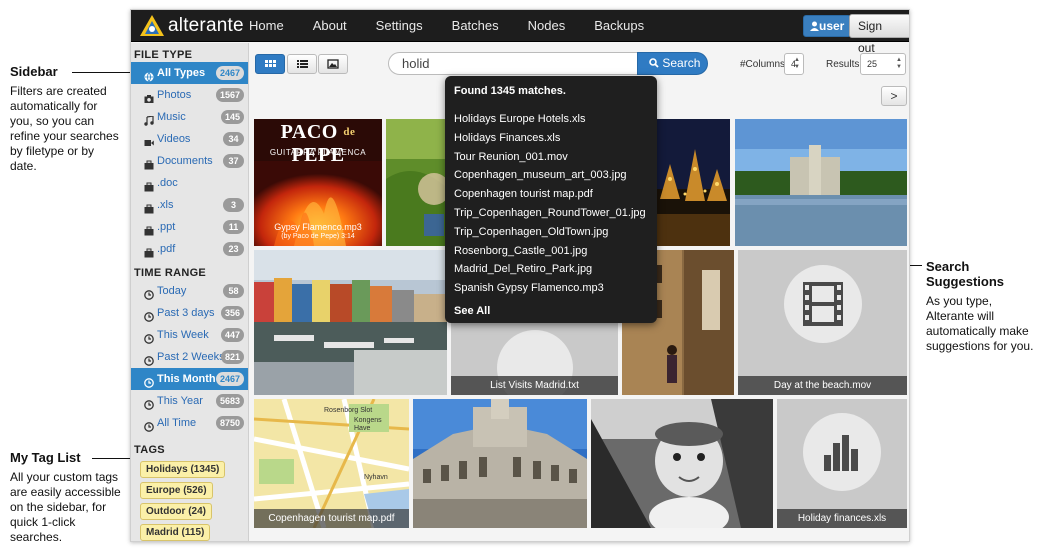  Describe the element at coordinates (550, 251) in the screenshot. I see `suggestion-item: Rosenborg_Castle_001.jpg` at that location.